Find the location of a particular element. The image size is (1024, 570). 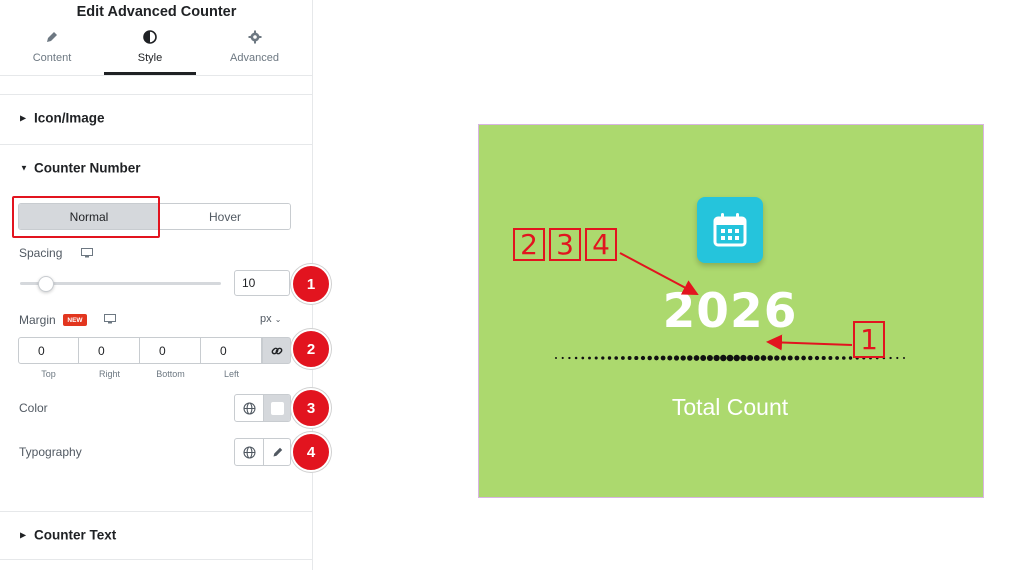

annotation-label-4: 4 is located at coordinates (601, 244).